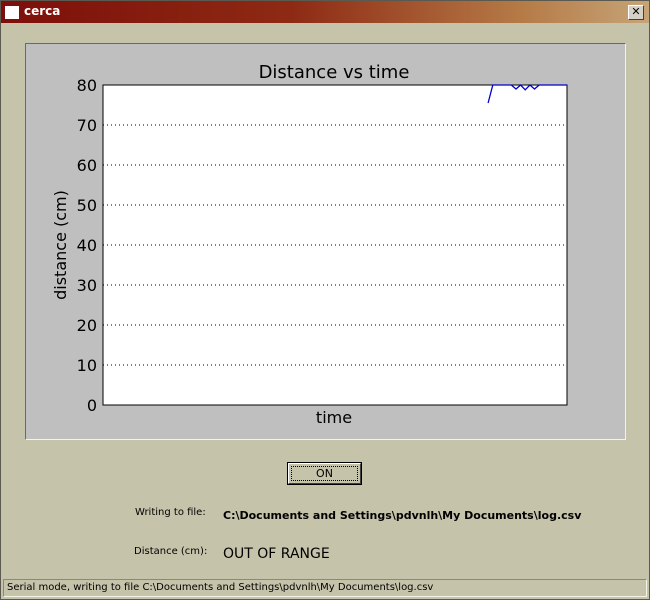 Image resolution: width=650 pixels, height=600 pixels. Describe the element at coordinates (87, 125) in the screenshot. I see `y-tick-label: 70` at that location.